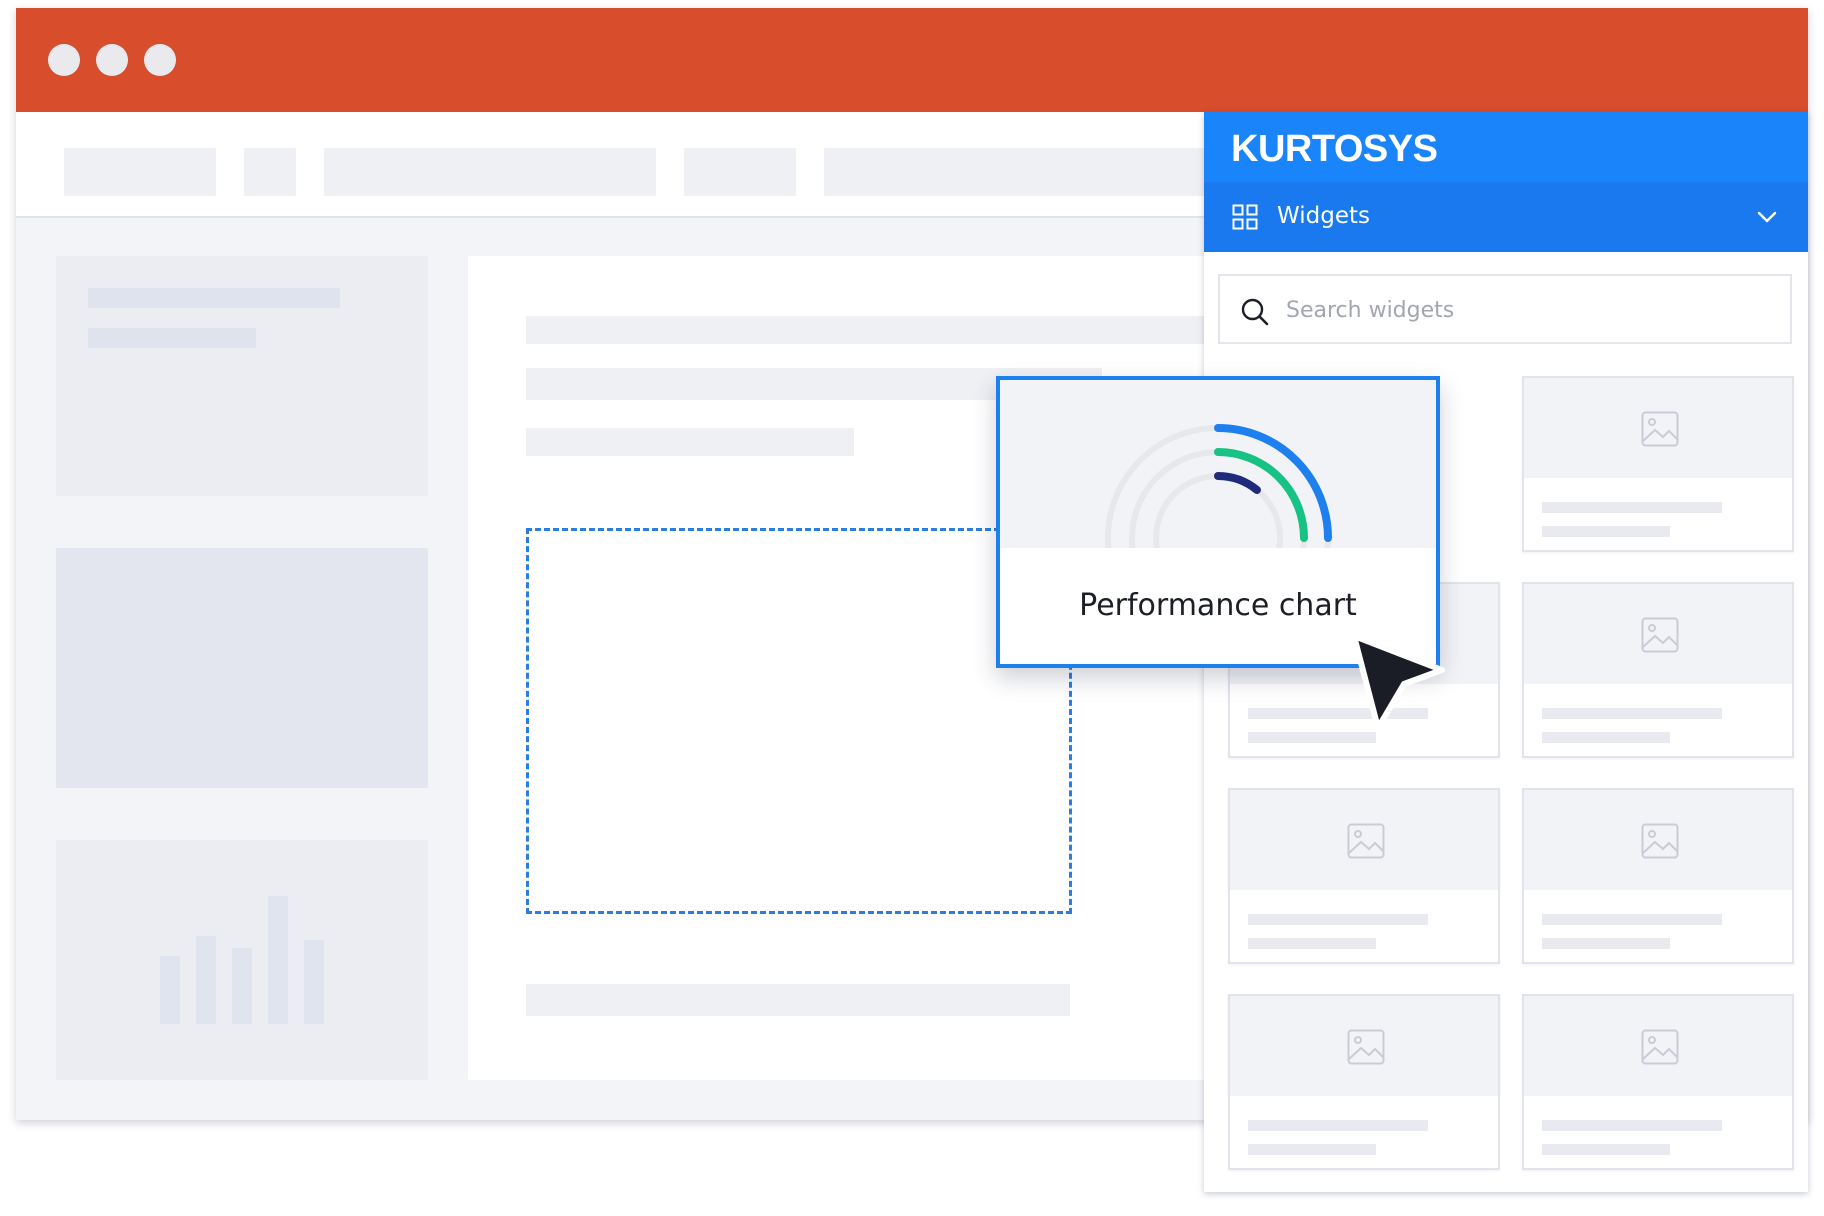 The width and height of the screenshot is (1824, 1216). What do you see at coordinates (1334, 149) in the screenshot?
I see `kurtosys-logo: KURTOSYS` at bounding box center [1334, 149].